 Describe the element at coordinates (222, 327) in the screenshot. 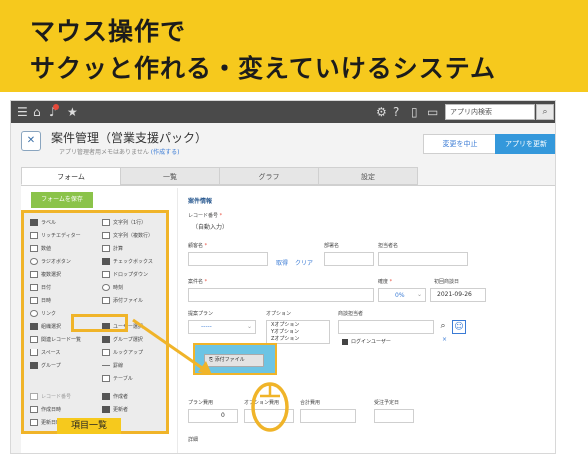

I see `plan-select: ----- ⌄` at that location.